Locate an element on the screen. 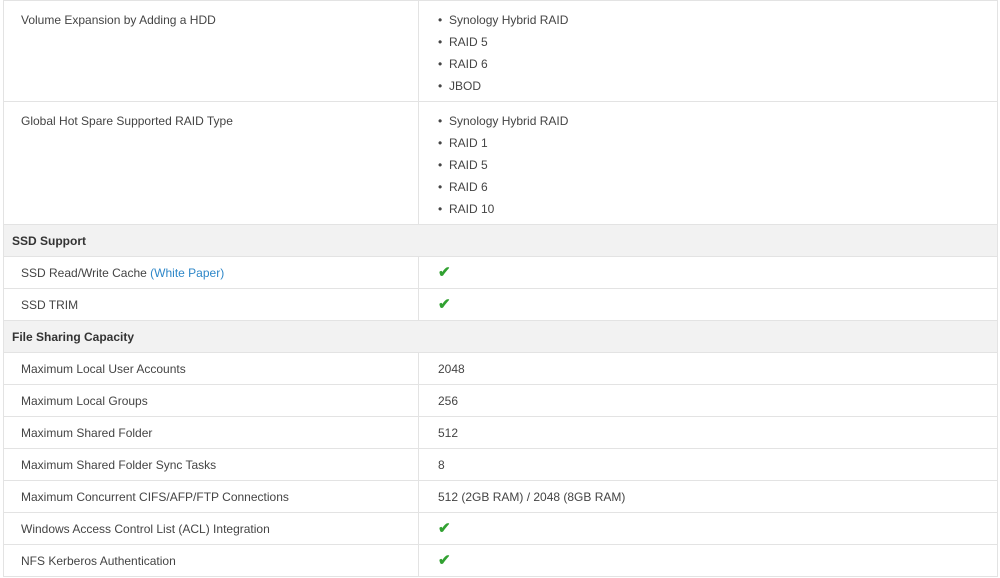 Image resolution: width=1000 pixels, height=578 pixels. table-row: Maximum Local User Accounts 2048 is located at coordinates (500, 368).